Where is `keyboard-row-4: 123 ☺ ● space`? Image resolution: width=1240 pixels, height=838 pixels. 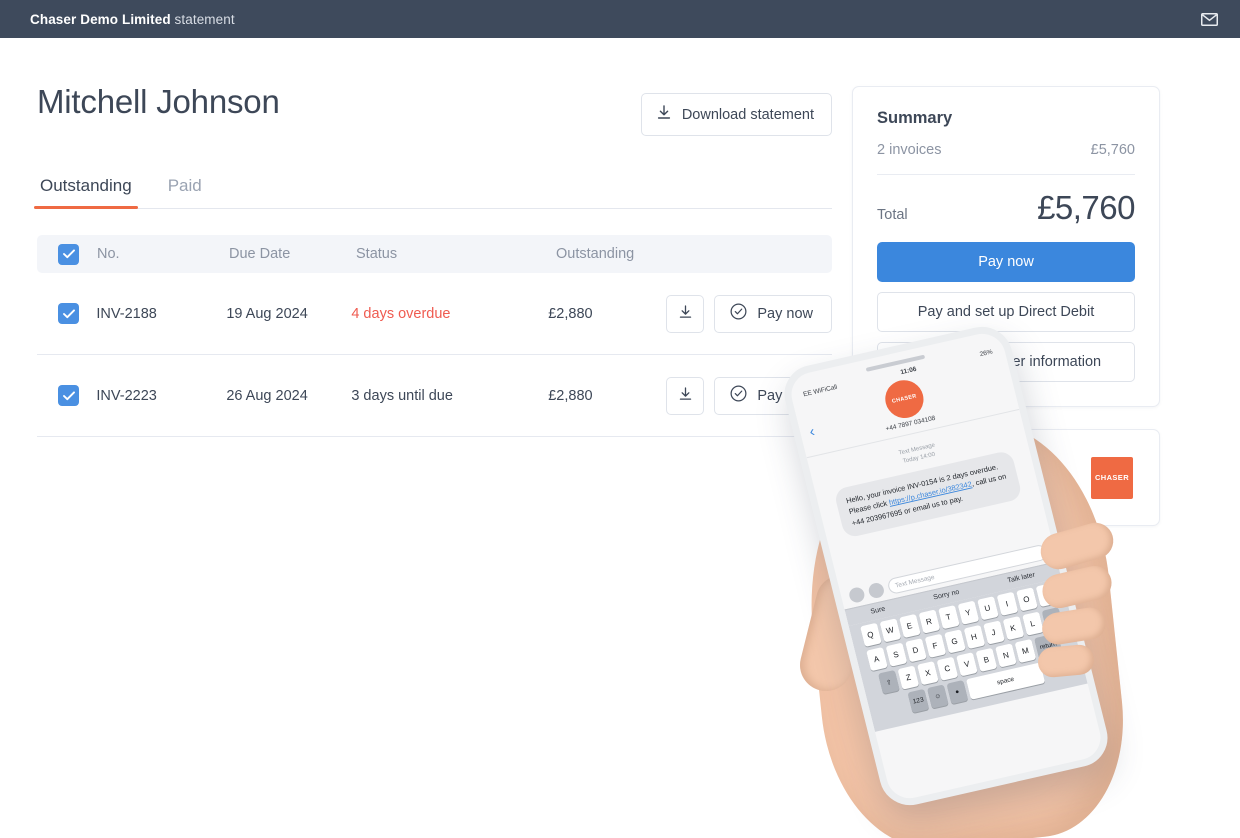
keyboard-row-4: 123 ☺ ● space is located at coordinates (977, 687).